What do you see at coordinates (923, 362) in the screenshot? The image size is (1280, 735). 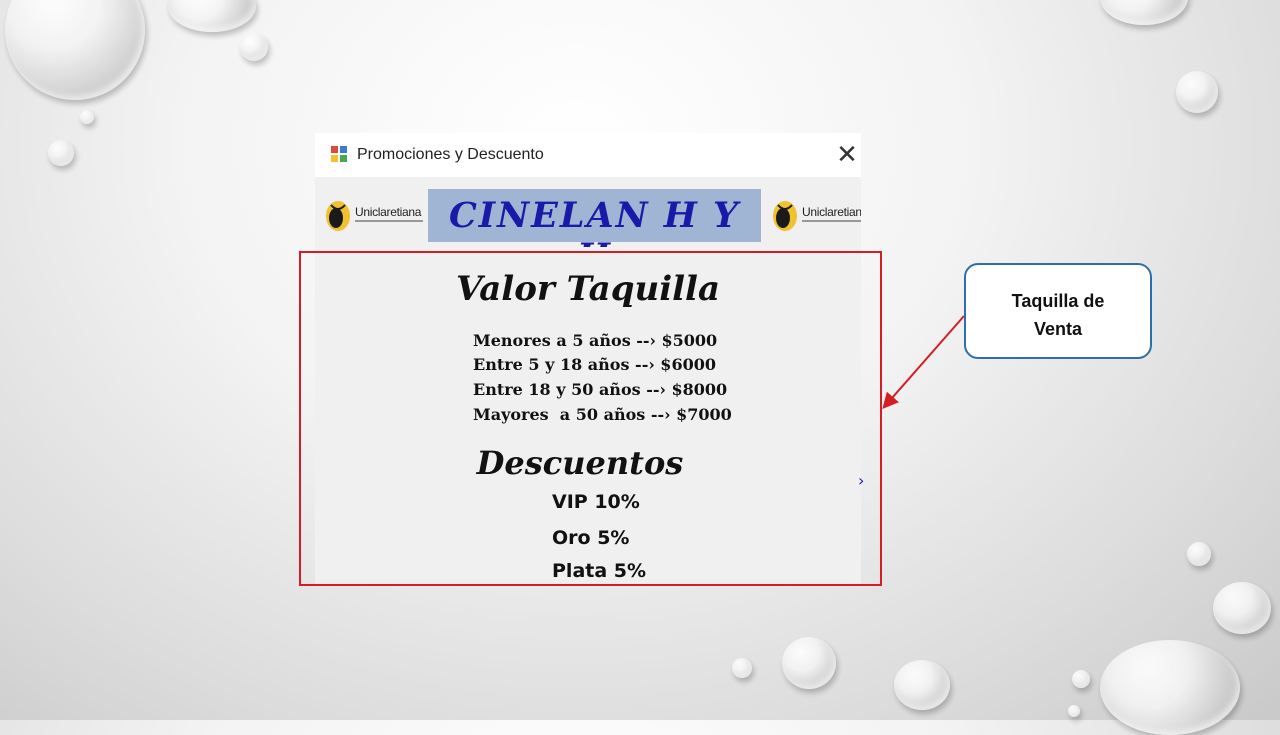 I see `callout-arrow` at bounding box center [923, 362].